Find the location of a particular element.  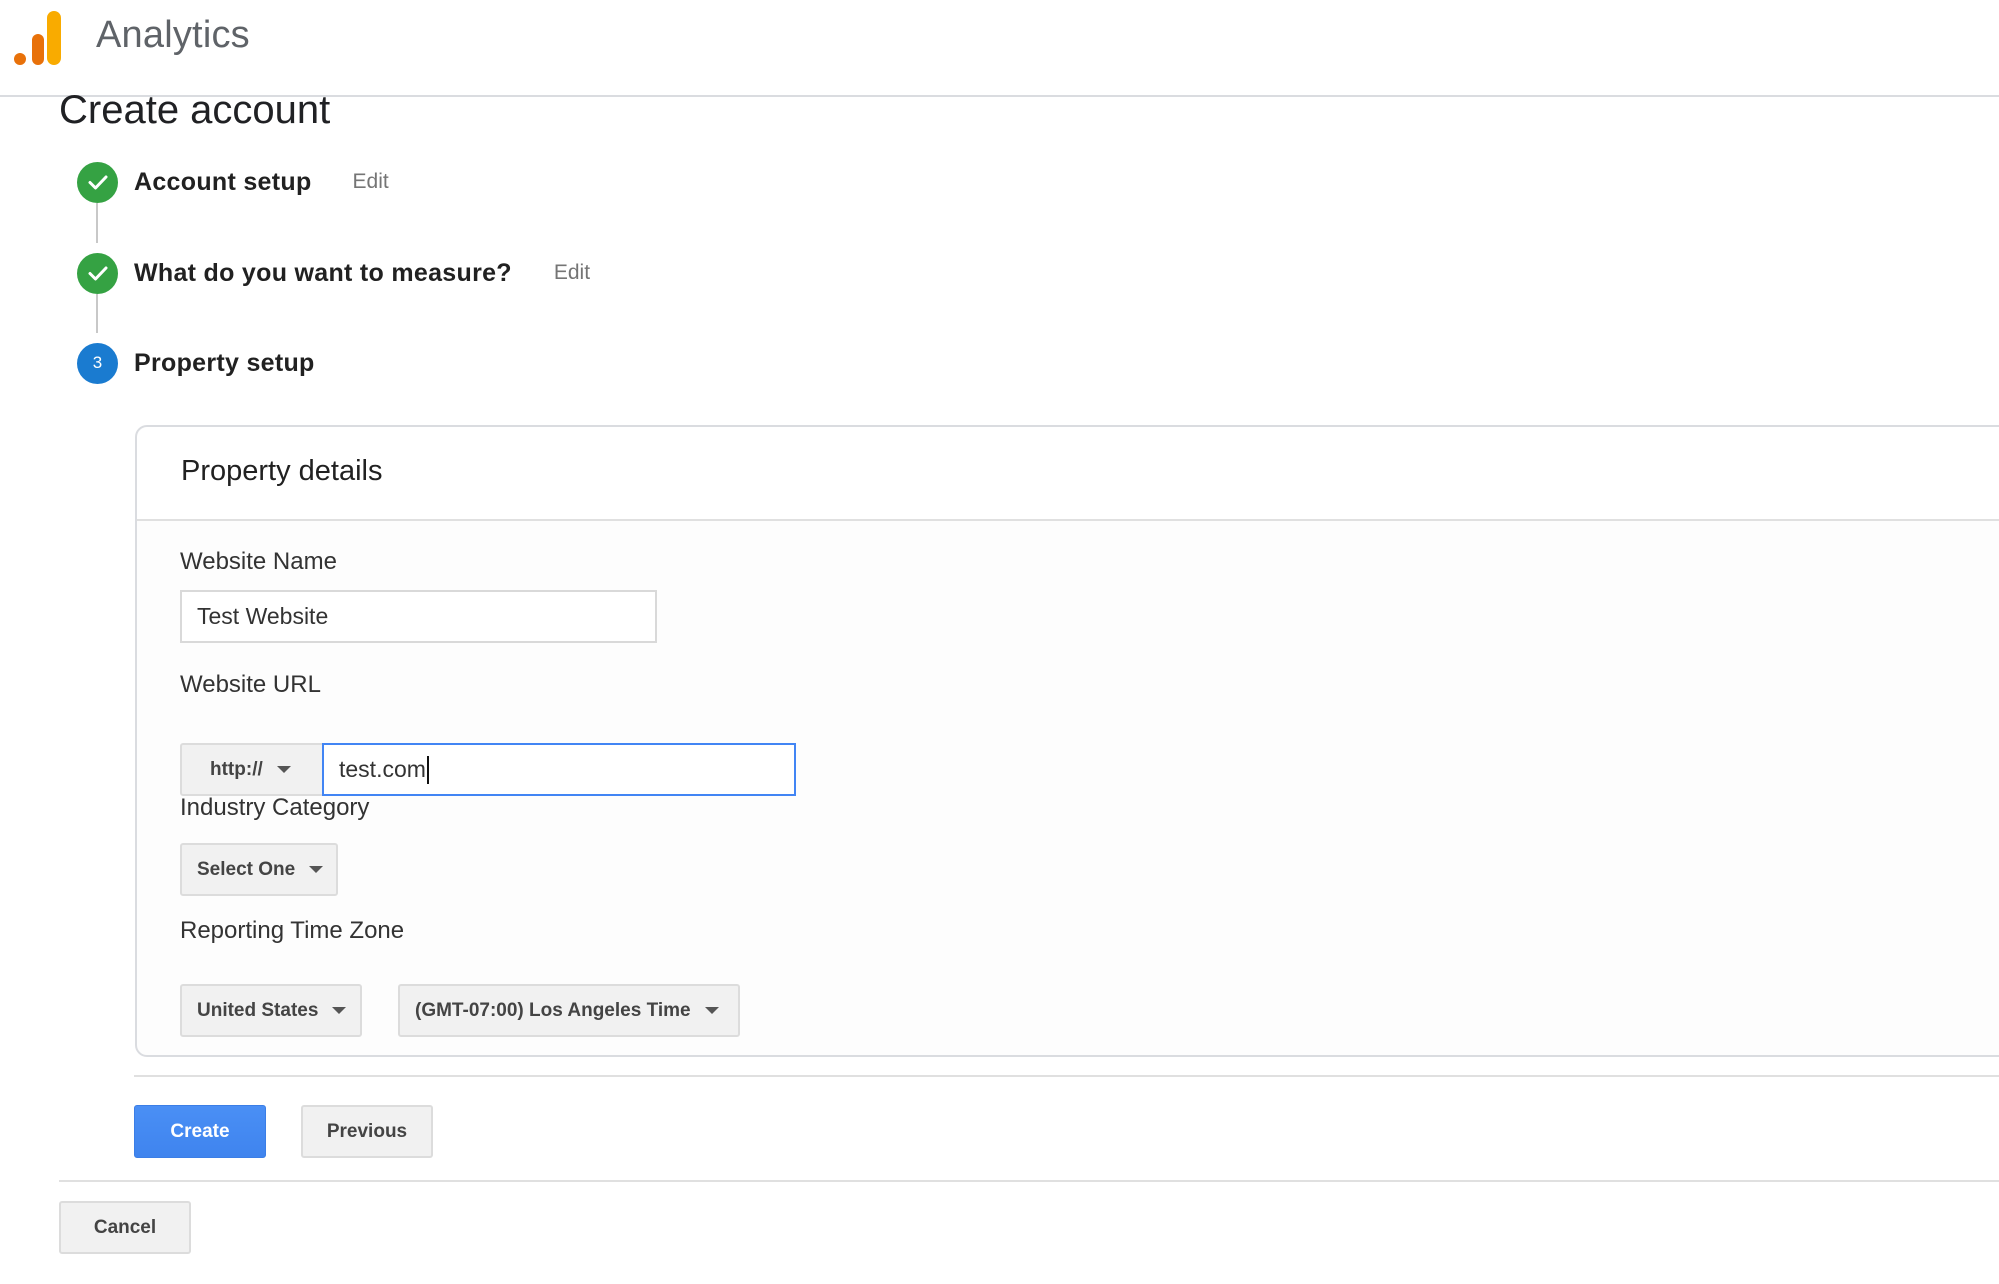

website-url-label: Website URL is located at coordinates (250, 684).